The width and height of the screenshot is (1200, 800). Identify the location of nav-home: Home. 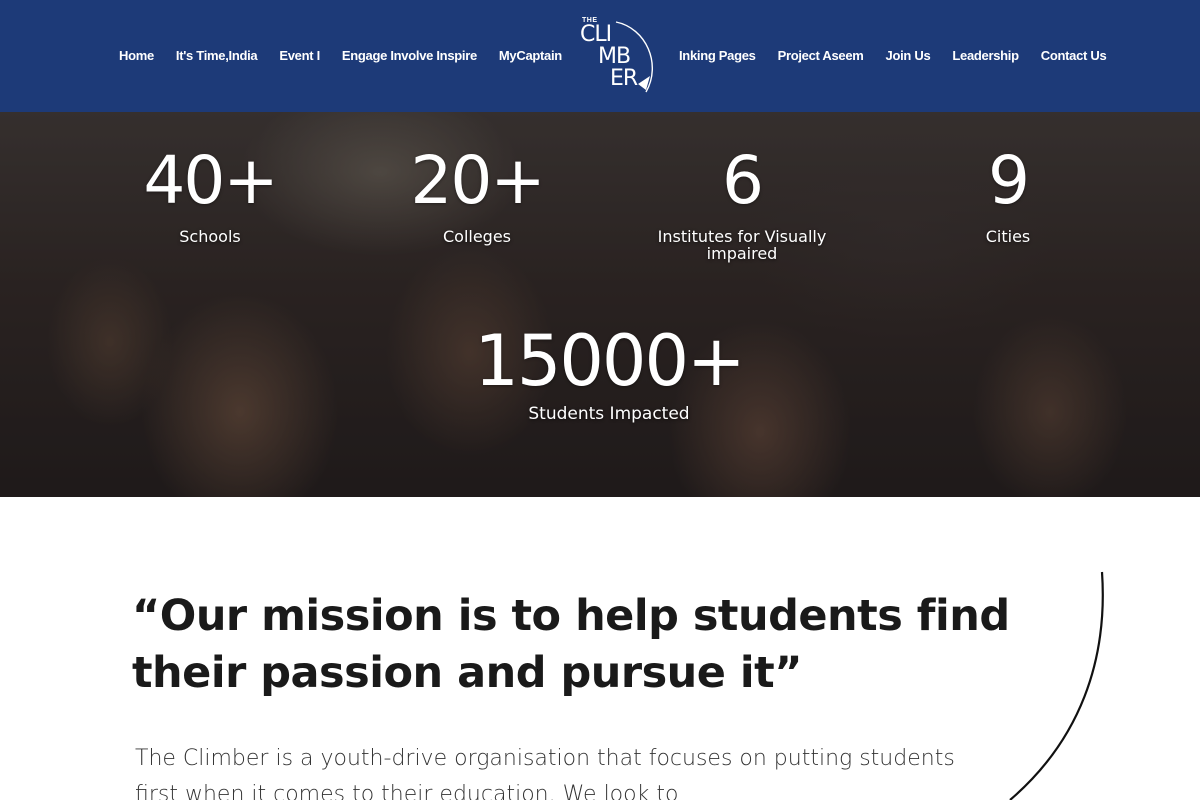
(136, 55).